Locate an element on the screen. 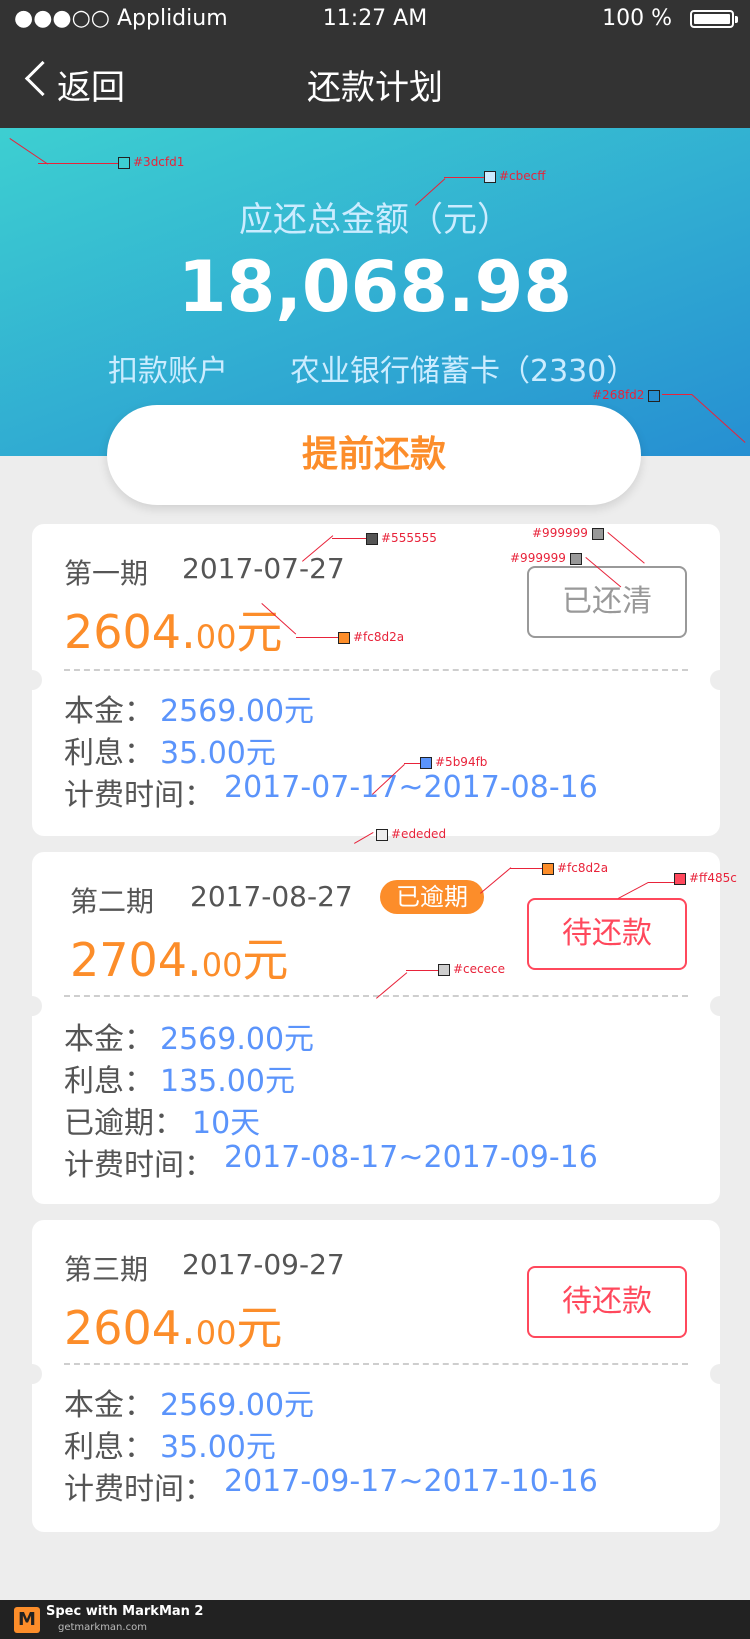 This screenshot has height=1639, width=750. overdue-badge: 已逾期 is located at coordinates (432, 897).